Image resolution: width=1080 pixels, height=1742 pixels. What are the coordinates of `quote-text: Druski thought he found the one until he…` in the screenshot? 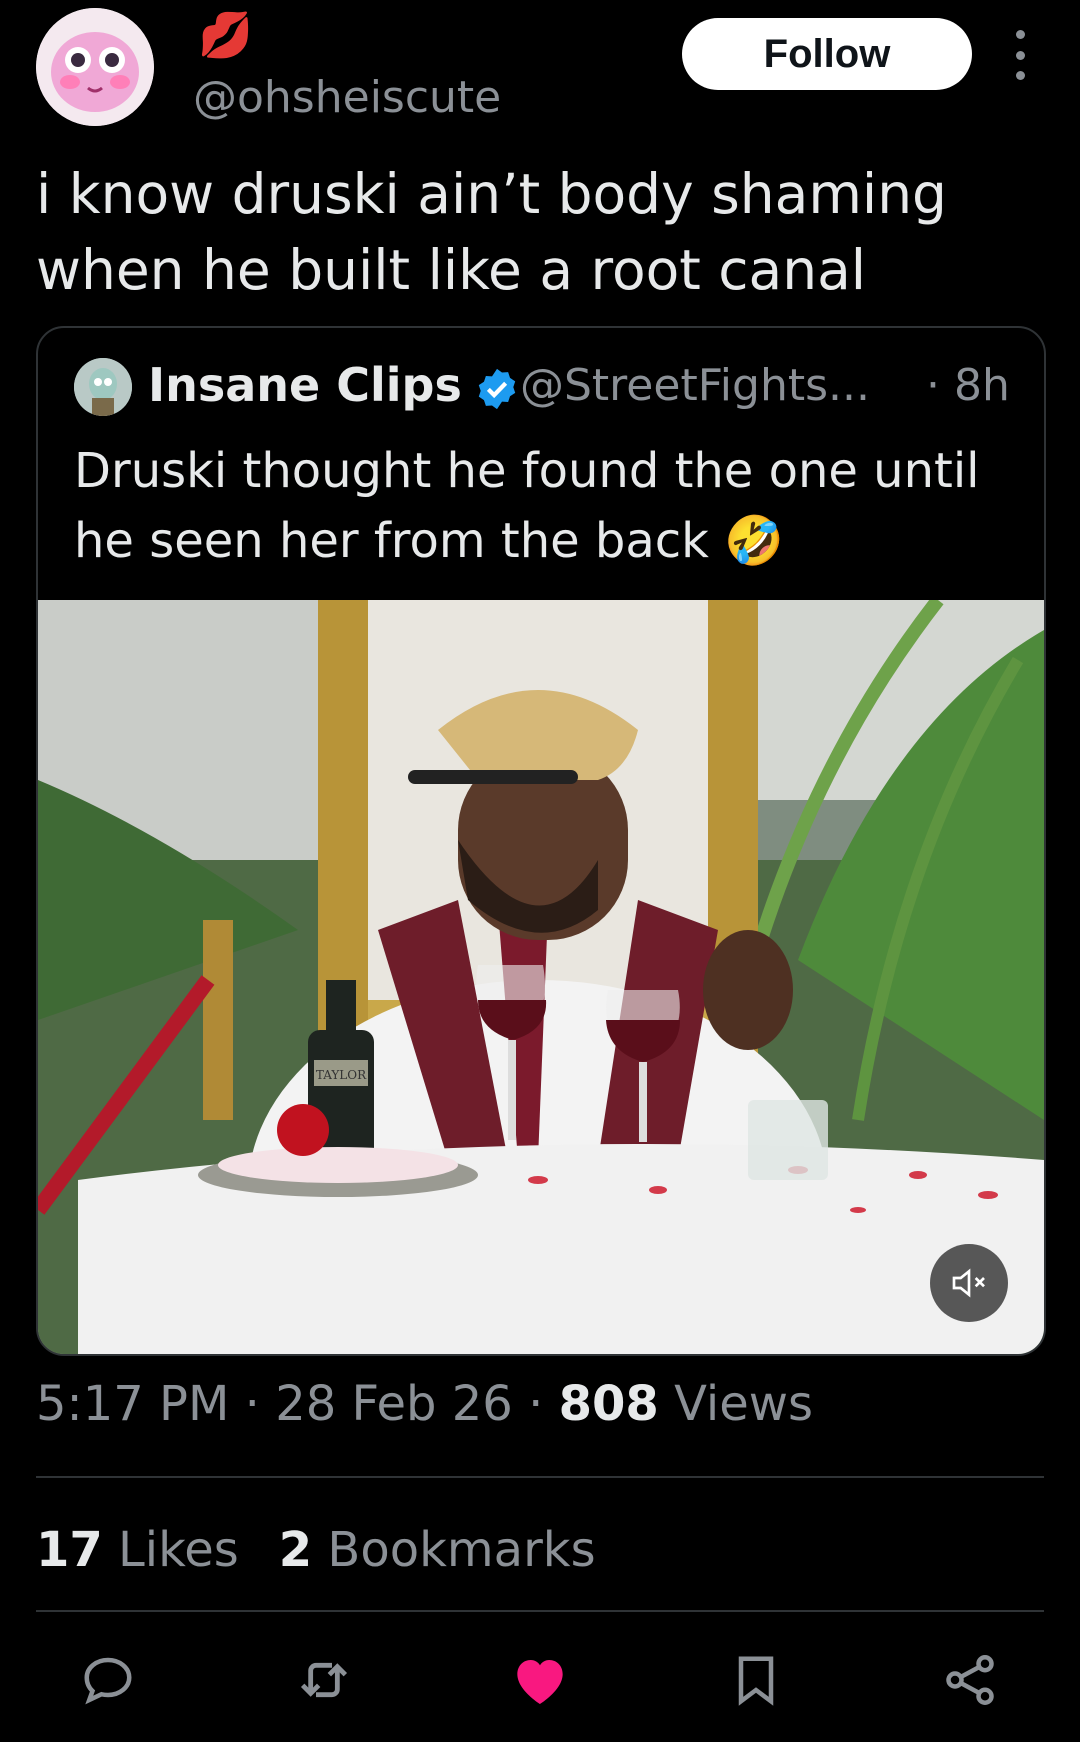 It's located at (544, 506).